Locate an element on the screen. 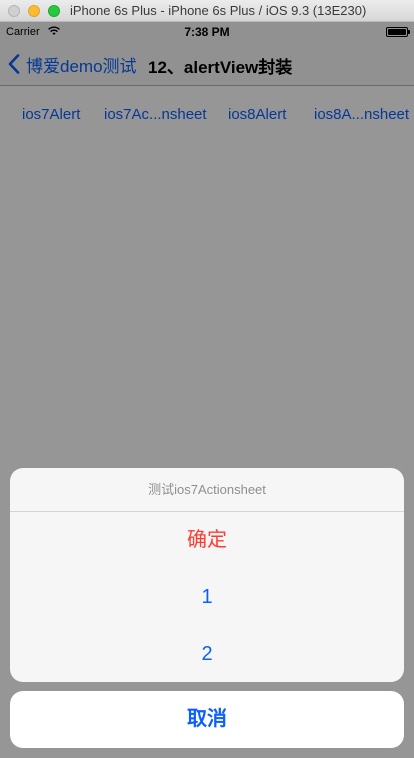 Image resolution: width=414 pixels, height=758 pixels. confirm-button: 确定 is located at coordinates (207, 540).